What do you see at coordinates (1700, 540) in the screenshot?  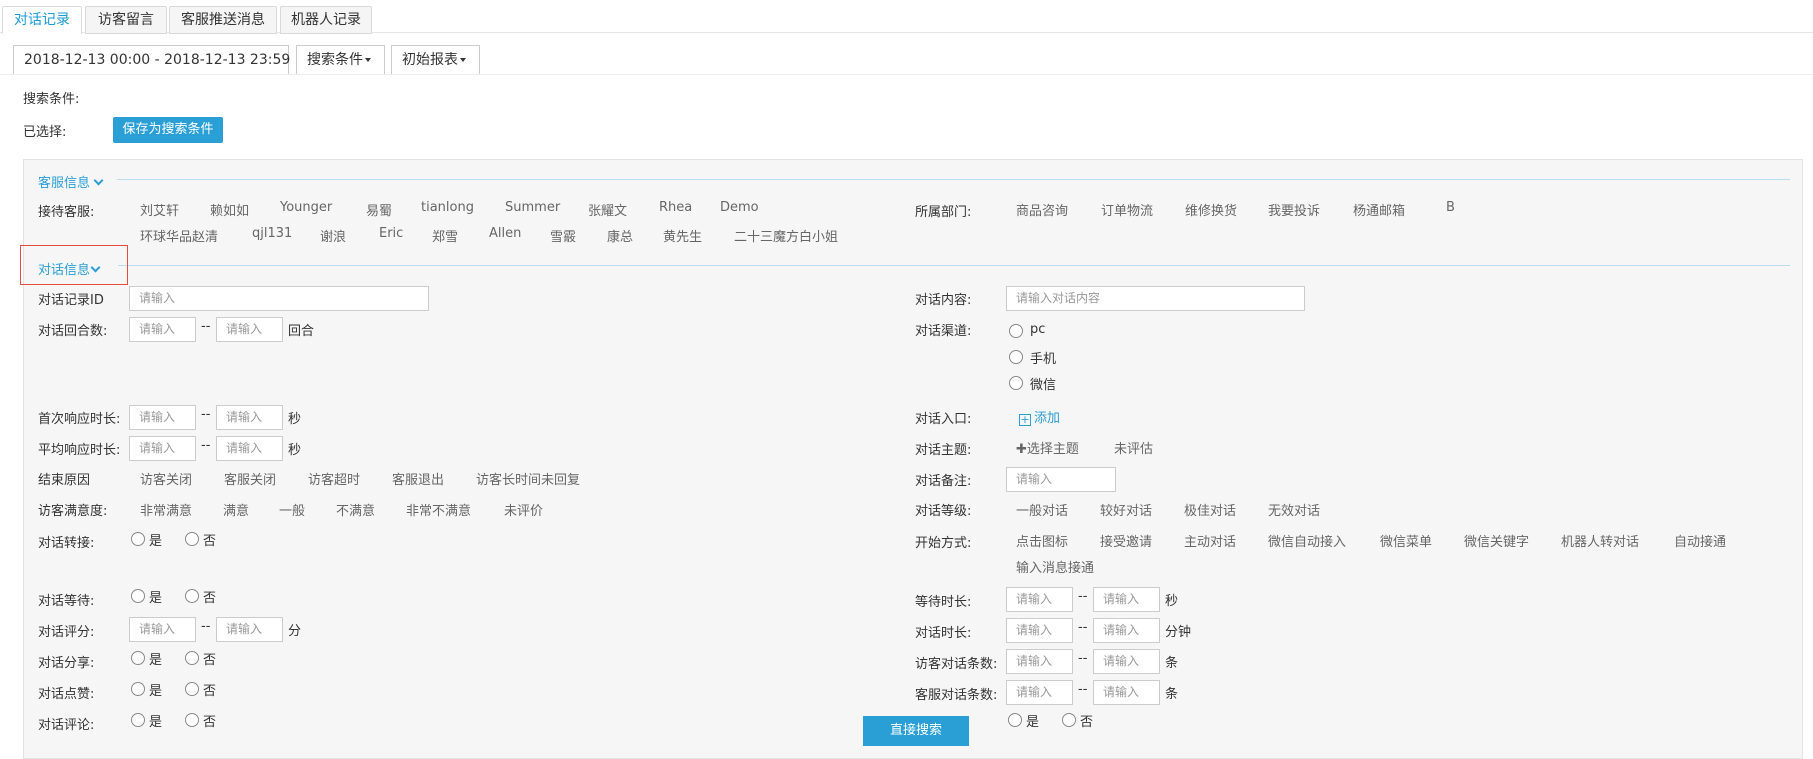 I see `start-method-option: 自动接通` at bounding box center [1700, 540].